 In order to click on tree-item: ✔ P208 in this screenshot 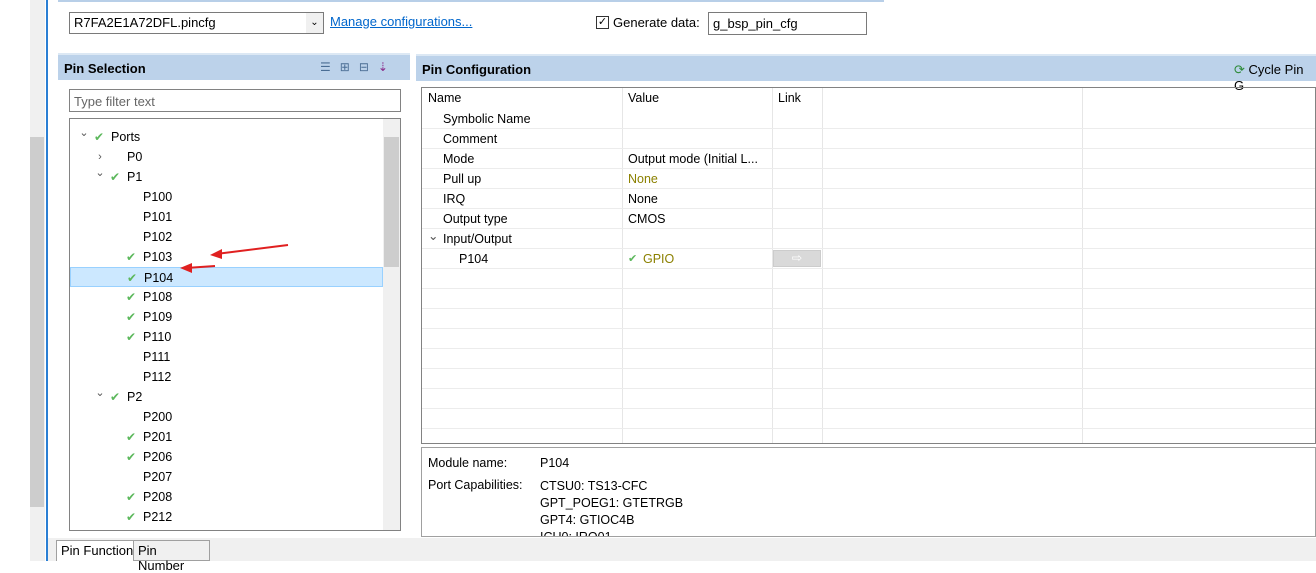, I will do `click(226, 497)`.